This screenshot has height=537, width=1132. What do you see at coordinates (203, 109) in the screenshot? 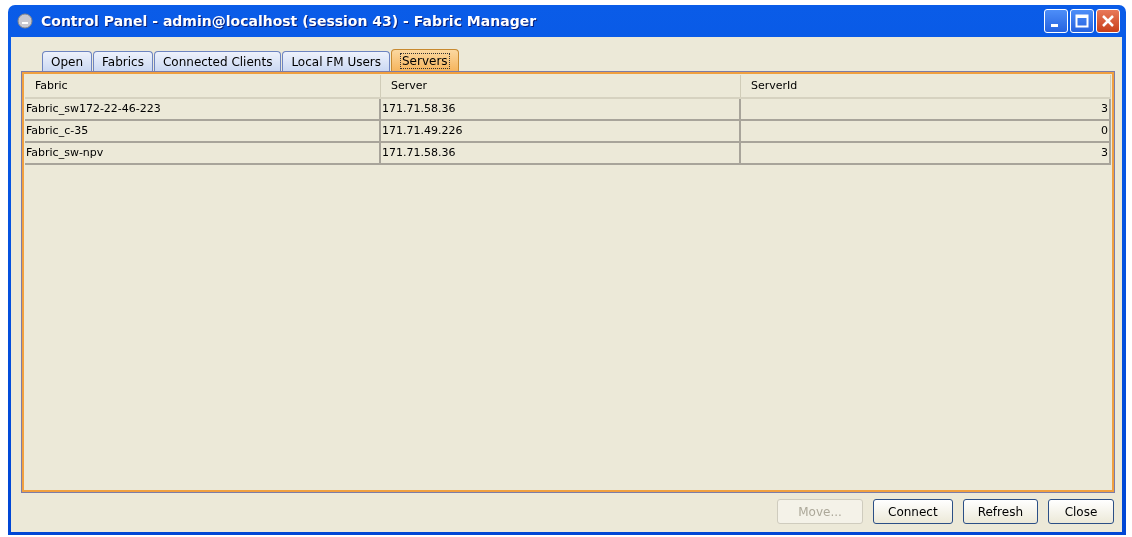
I see `table-cell: Fabric_sw172-22-46-223` at bounding box center [203, 109].